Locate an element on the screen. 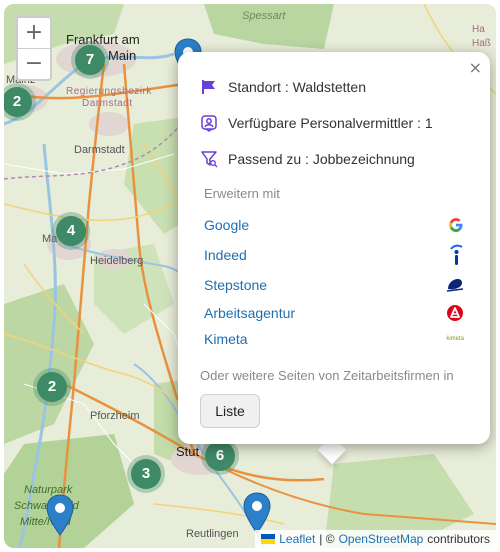 The image size is (500, 552). indeed-logo-icon is located at coordinates (456, 255).